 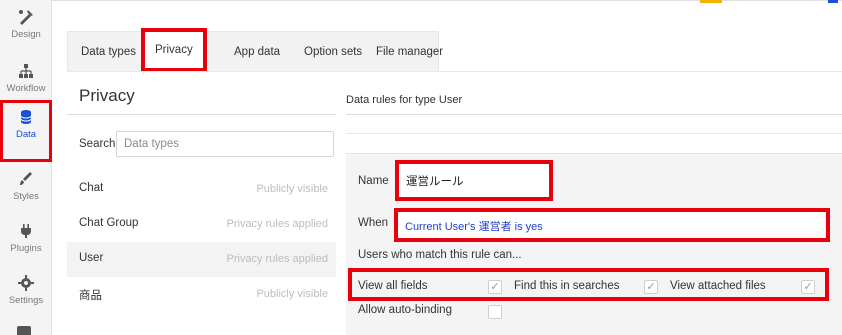 I want to click on type-row-product: 商品 Publicly visible, so click(x=201, y=294).